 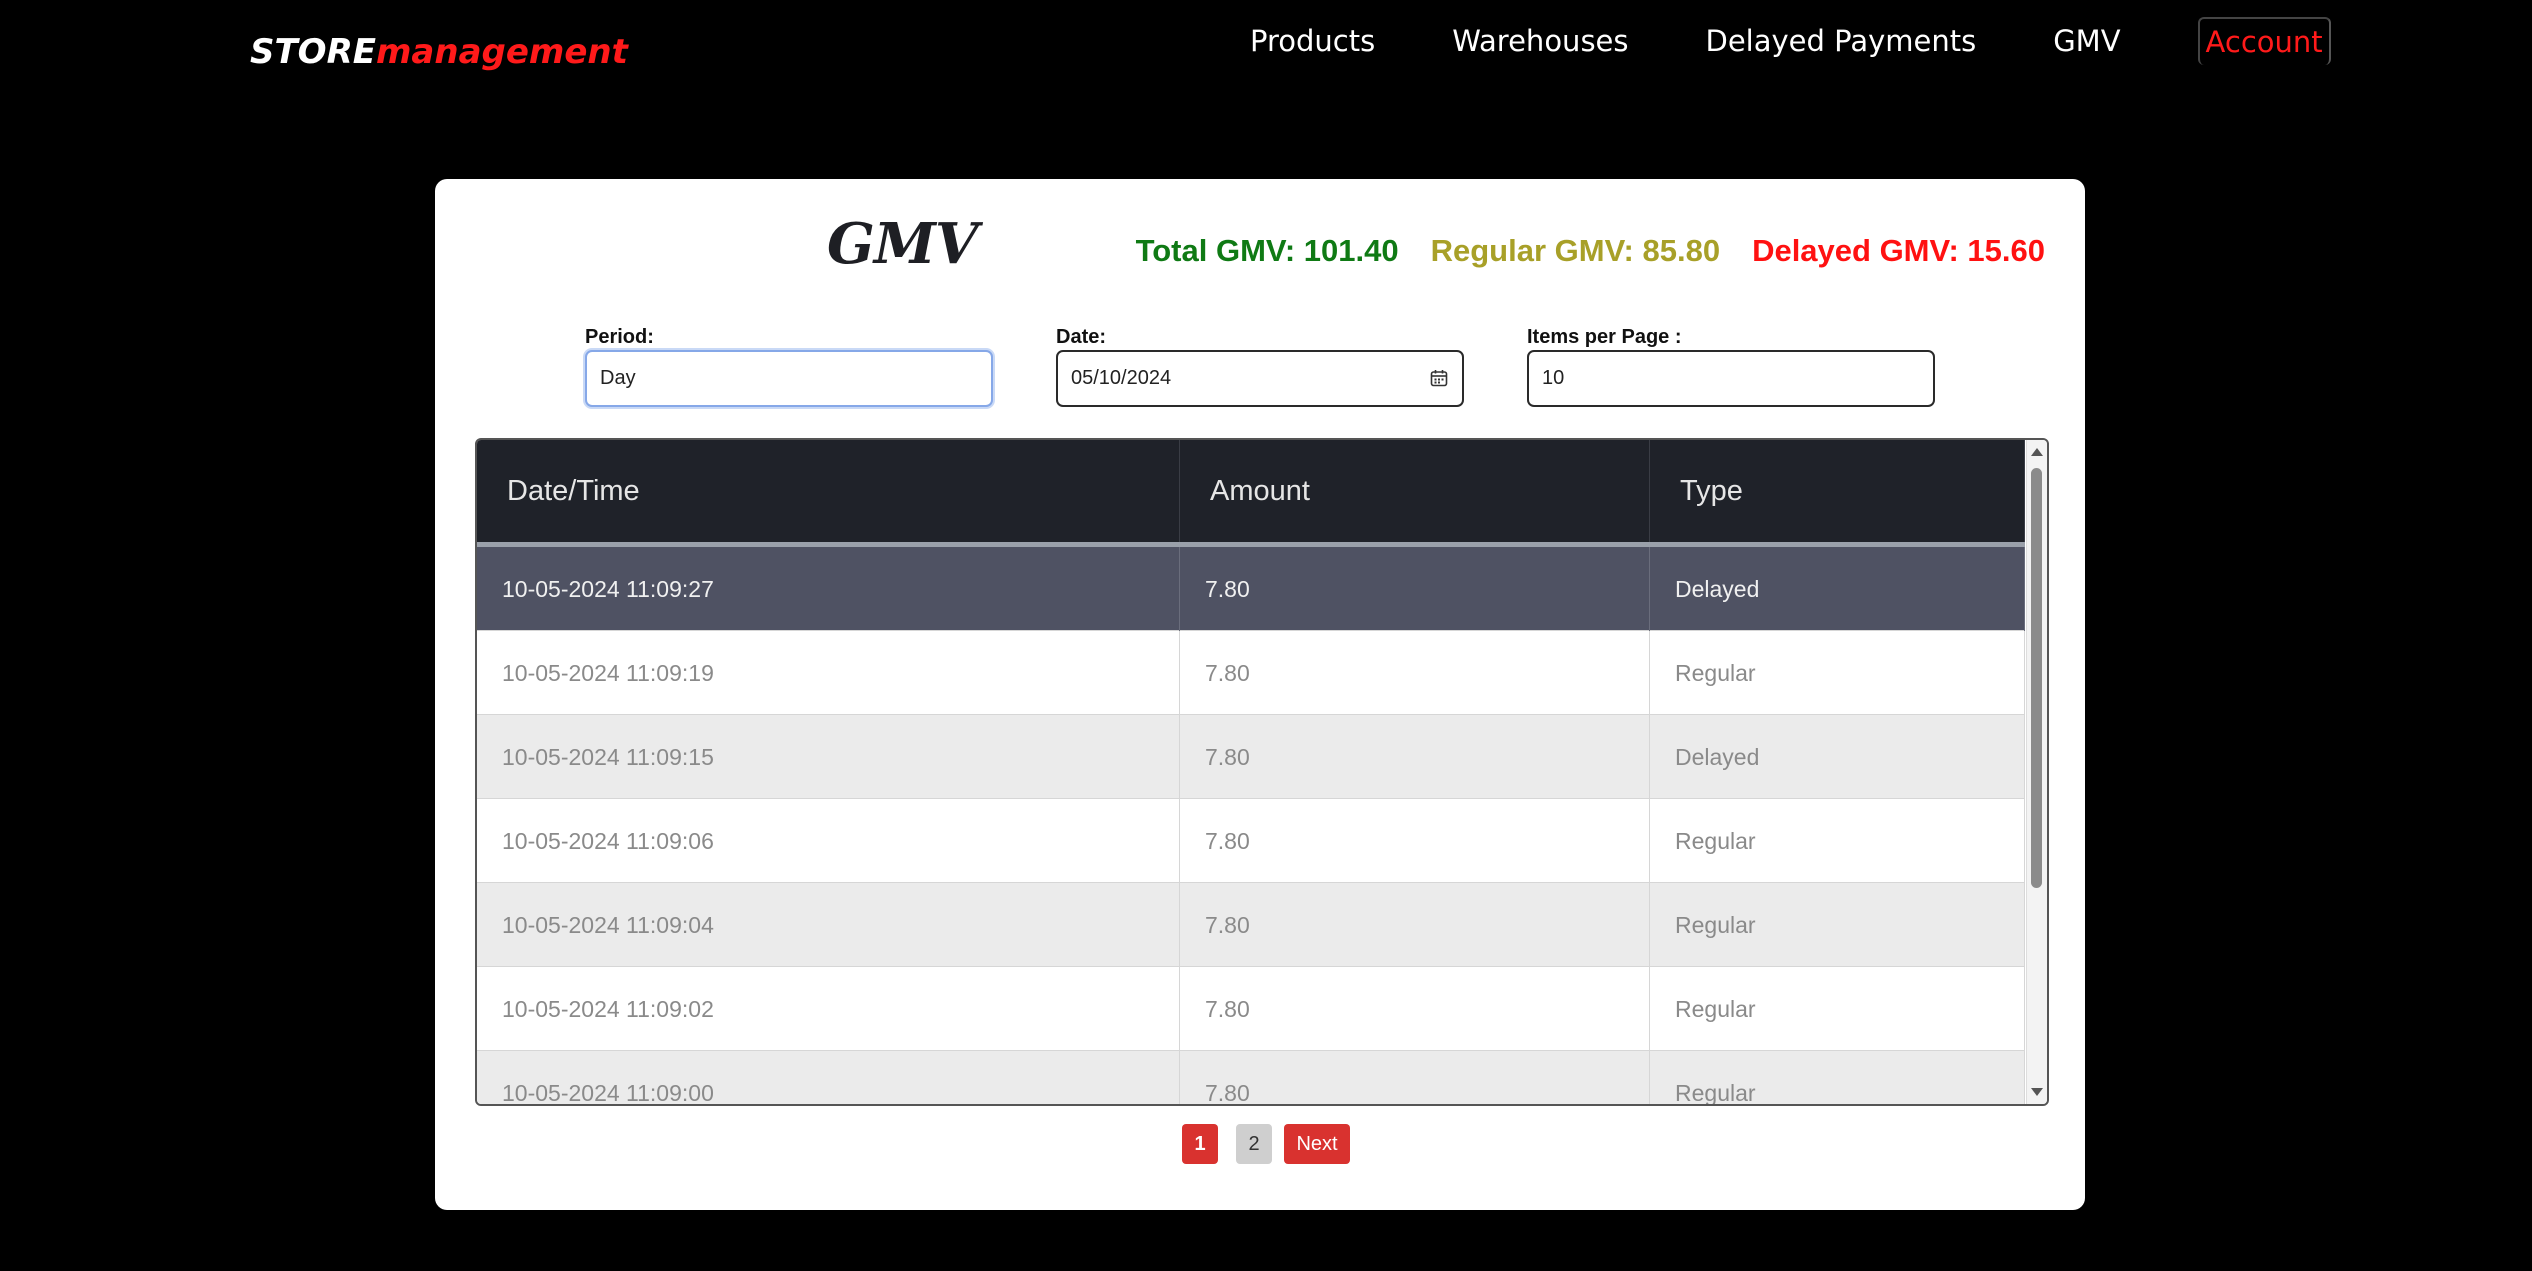 What do you see at coordinates (828, 1077) in the screenshot?
I see `cell-datetime: 10-05-2024 11:09:00` at bounding box center [828, 1077].